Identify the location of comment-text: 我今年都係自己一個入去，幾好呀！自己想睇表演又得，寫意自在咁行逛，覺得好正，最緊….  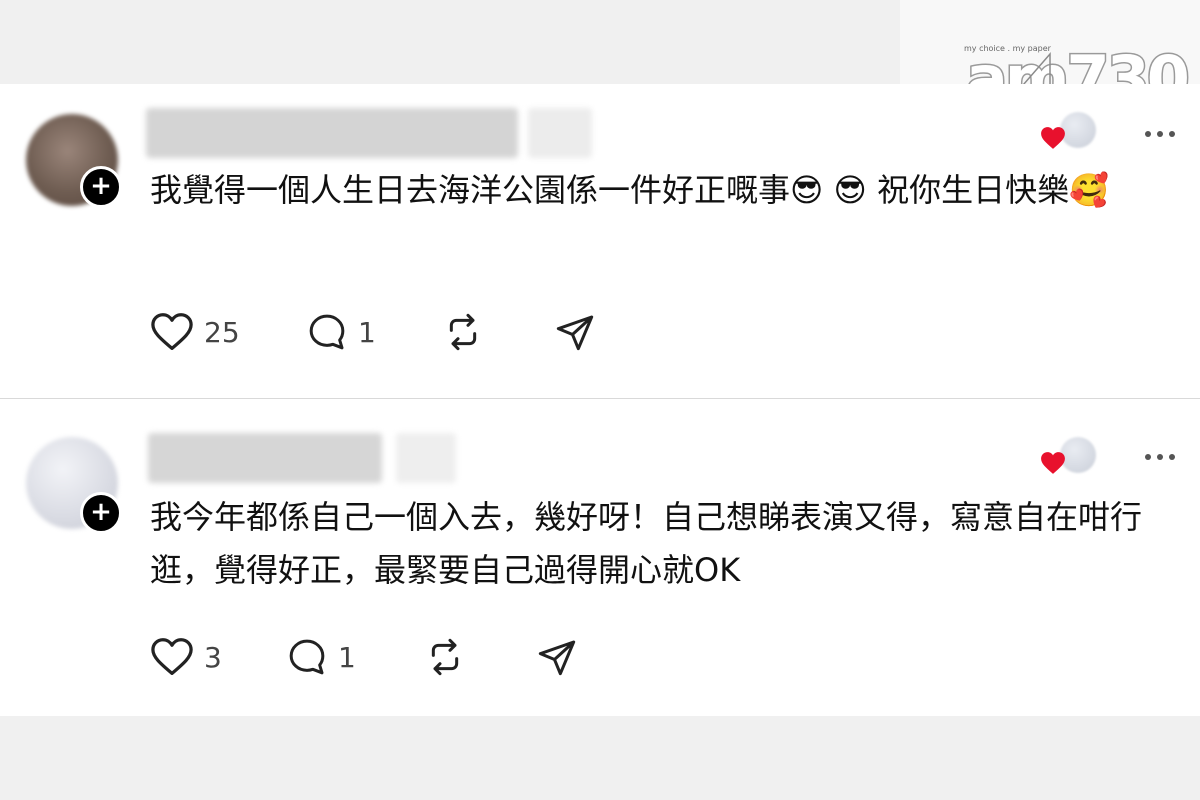
(646, 543).